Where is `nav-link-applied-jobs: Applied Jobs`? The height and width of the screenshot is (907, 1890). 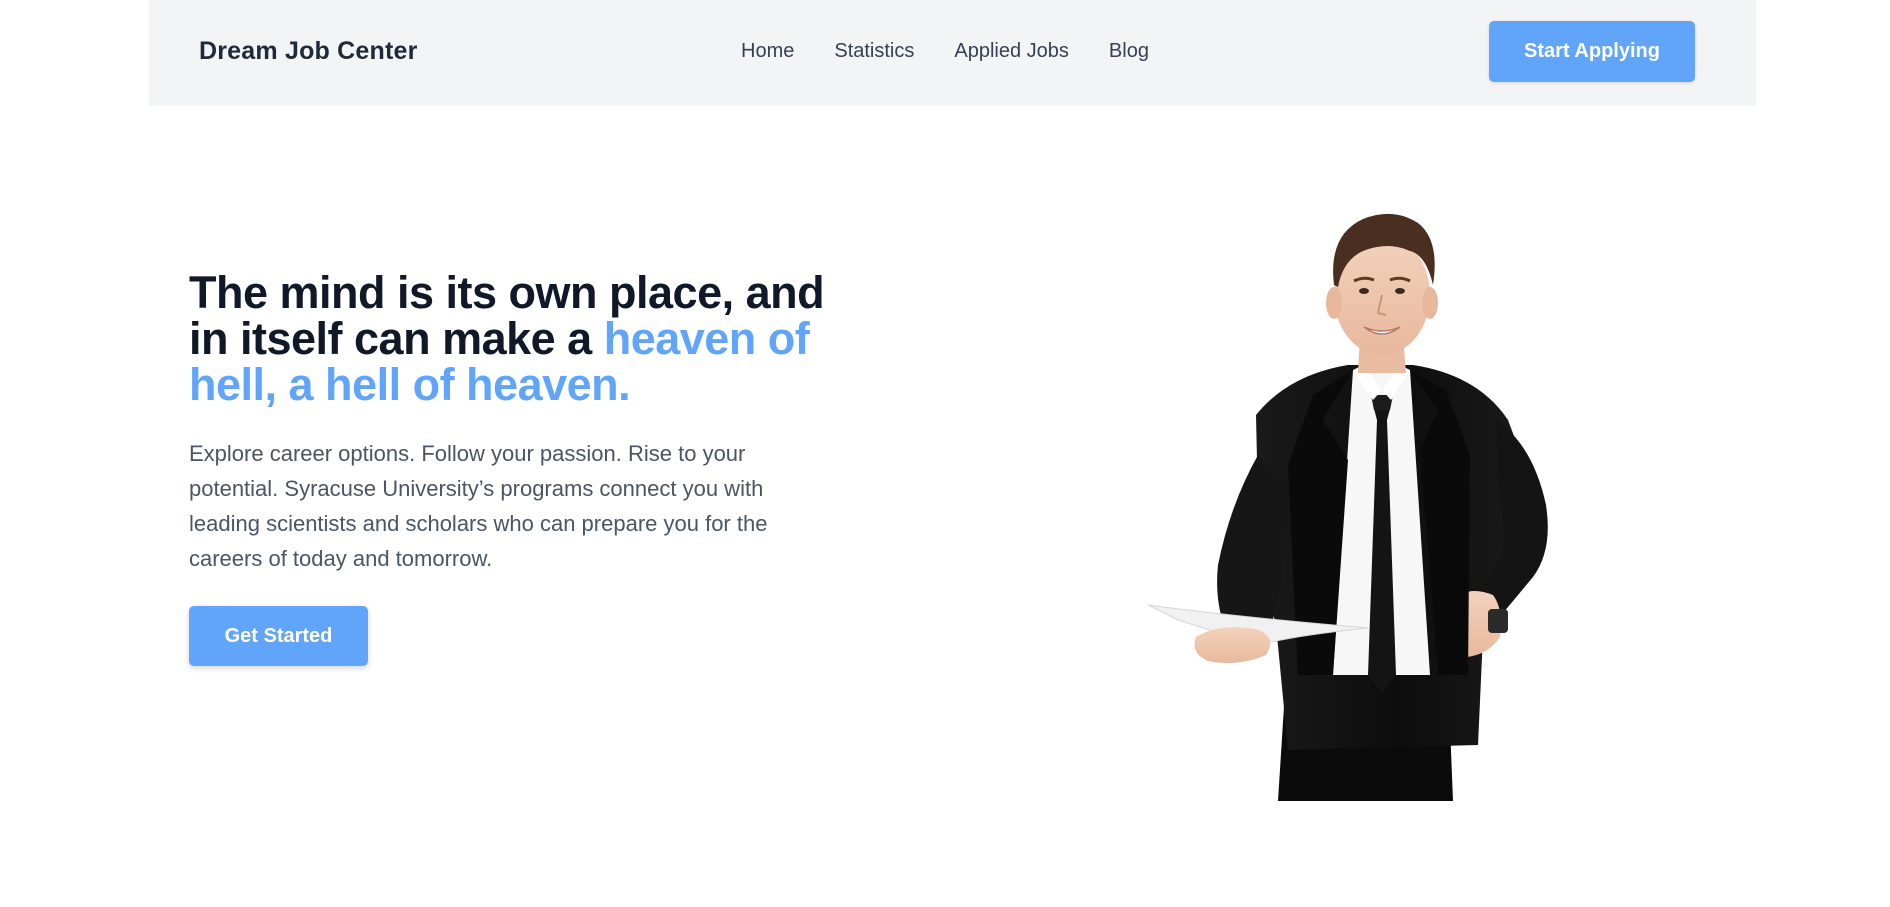
nav-link-applied-jobs: Applied Jobs is located at coordinates (1011, 51).